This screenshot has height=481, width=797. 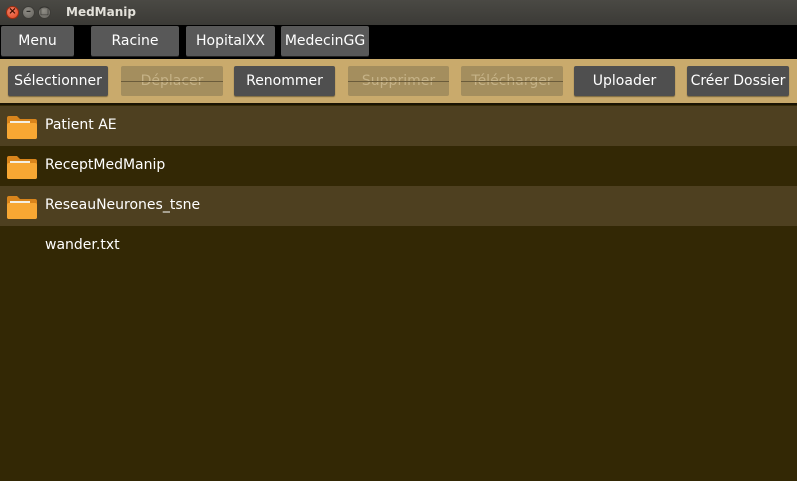 What do you see at coordinates (105, 165) in the screenshot?
I see `list-item-name: ReceptMedManip` at bounding box center [105, 165].